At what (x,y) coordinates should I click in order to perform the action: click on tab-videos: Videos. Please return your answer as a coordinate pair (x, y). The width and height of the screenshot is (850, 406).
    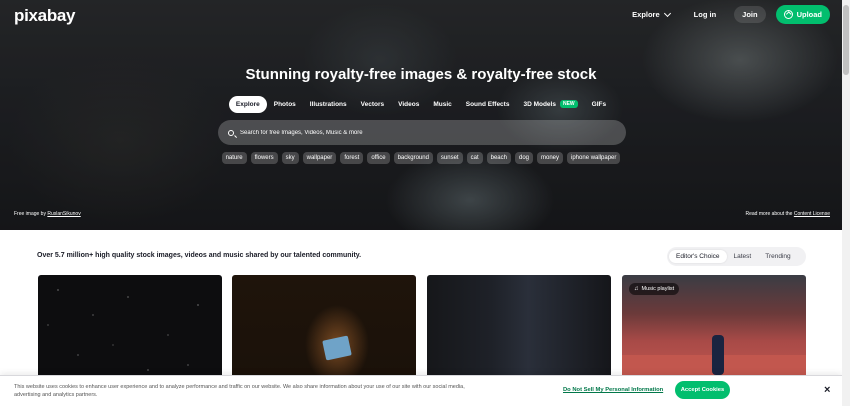
    Looking at the image, I should click on (408, 104).